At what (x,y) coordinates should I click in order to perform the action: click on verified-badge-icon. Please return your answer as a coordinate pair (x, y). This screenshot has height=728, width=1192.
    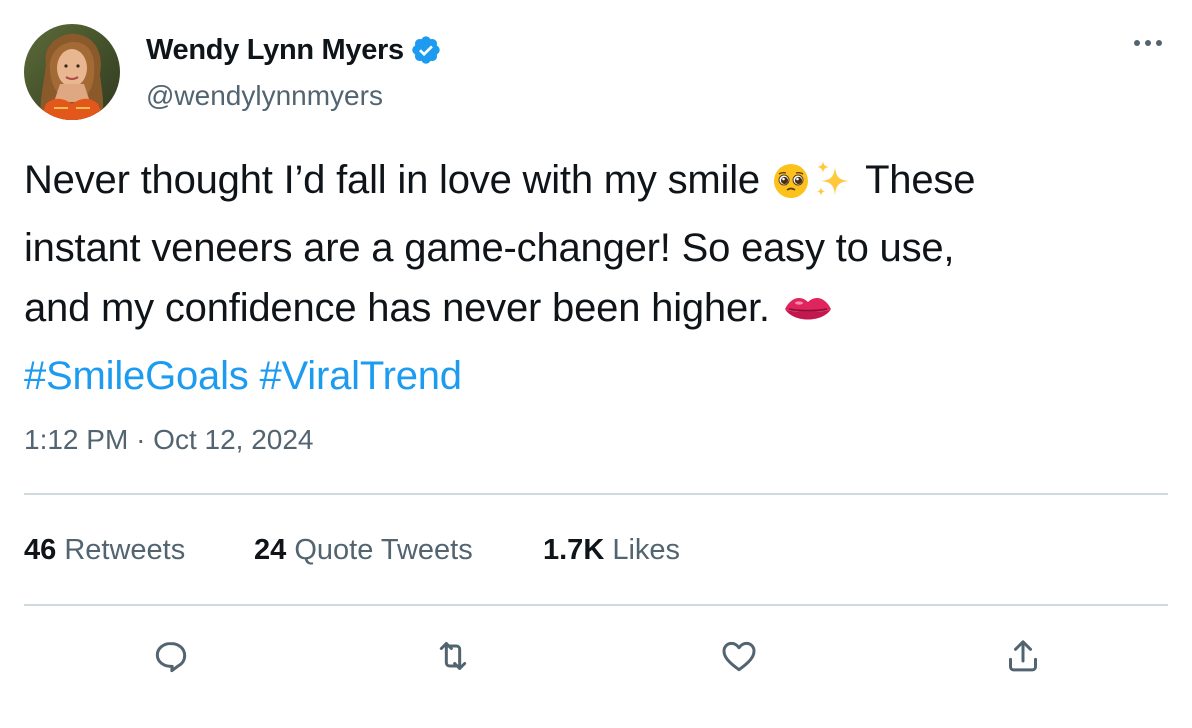
    Looking at the image, I should click on (426, 50).